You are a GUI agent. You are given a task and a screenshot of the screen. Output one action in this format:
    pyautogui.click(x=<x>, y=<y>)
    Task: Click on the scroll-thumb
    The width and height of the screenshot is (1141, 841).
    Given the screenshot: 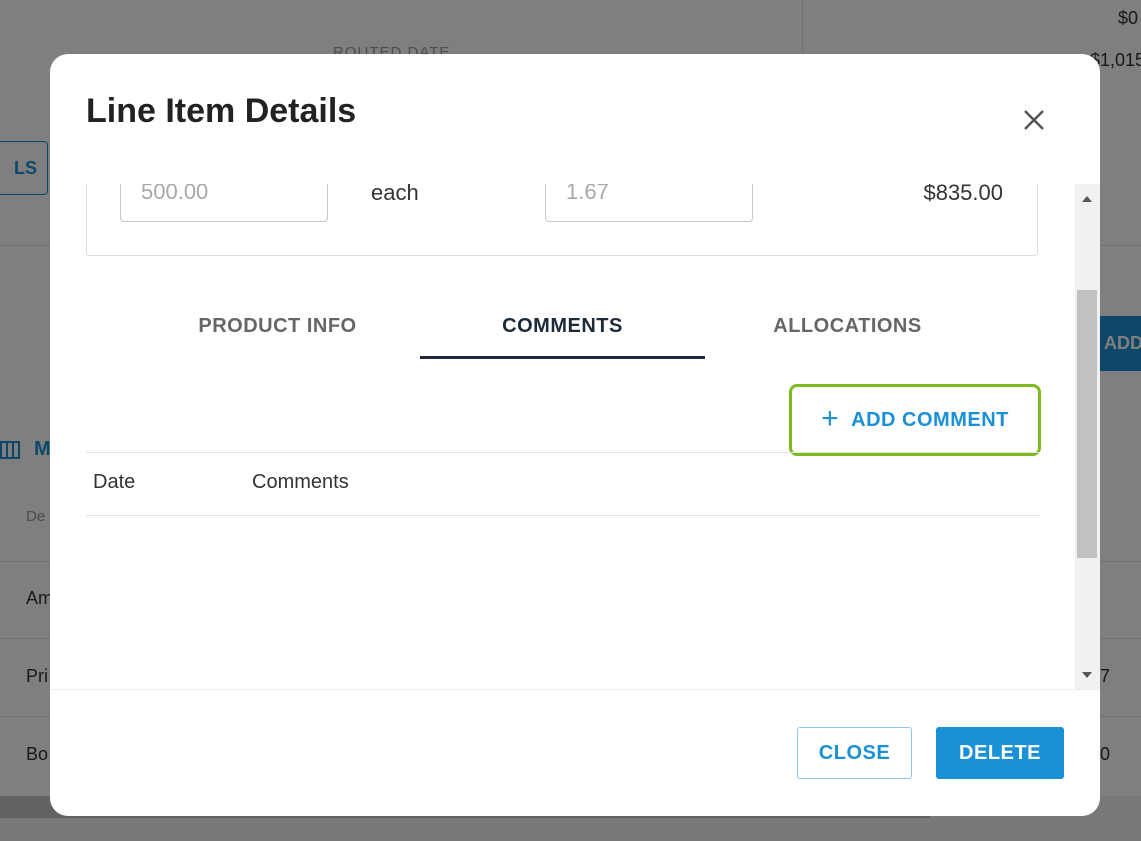 What is the action you would take?
    pyautogui.click(x=1087, y=424)
    